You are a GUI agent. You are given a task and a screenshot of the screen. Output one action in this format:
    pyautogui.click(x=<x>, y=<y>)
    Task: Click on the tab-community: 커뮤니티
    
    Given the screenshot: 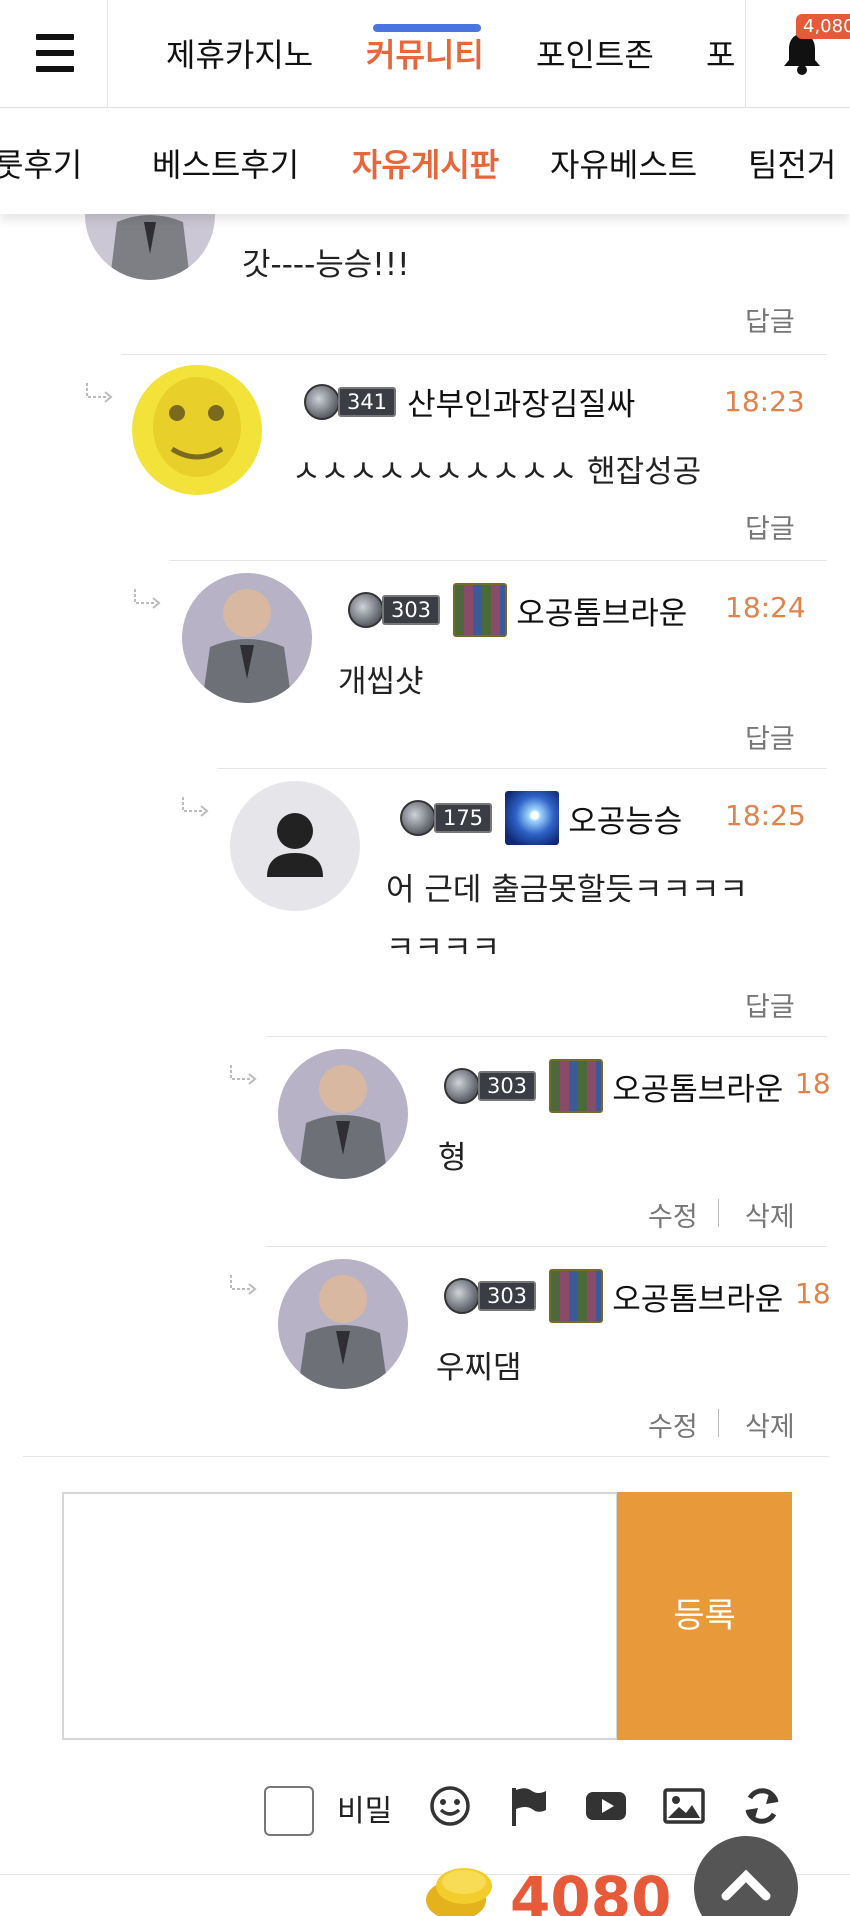 What is the action you would take?
    pyautogui.click(x=425, y=53)
    